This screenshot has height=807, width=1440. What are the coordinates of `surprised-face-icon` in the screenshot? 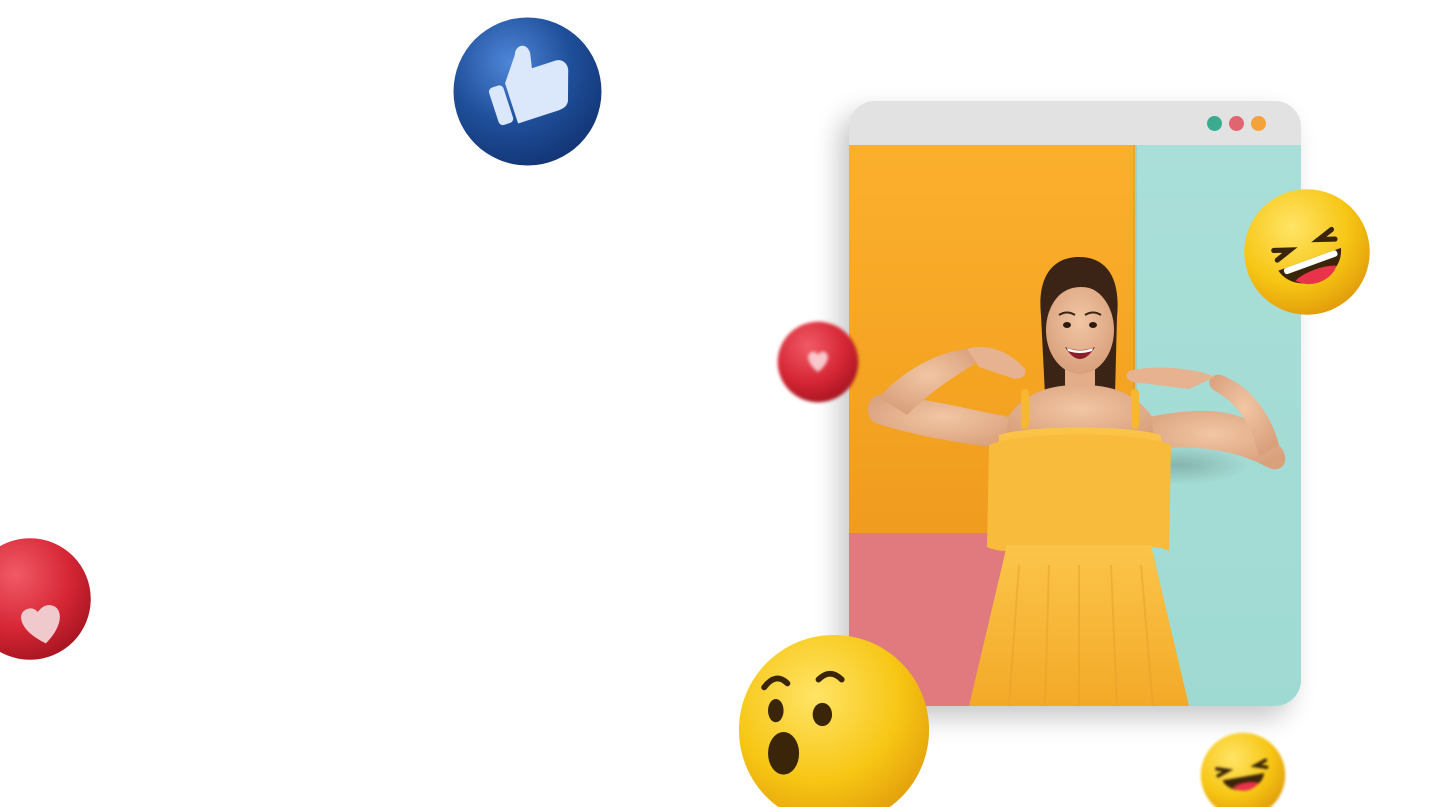 It's located at (834, 720).